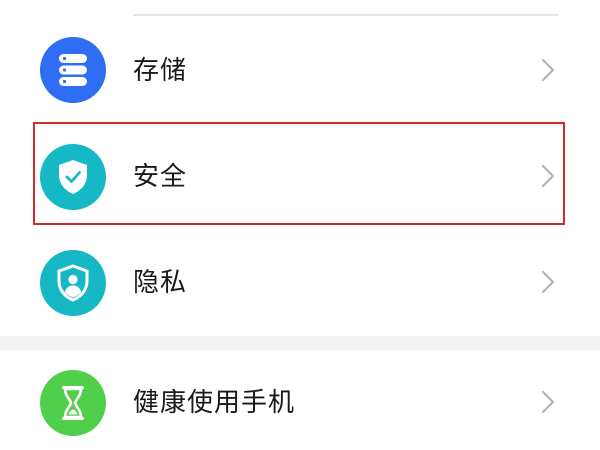 Image resolution: width=600 pixels, height=450 pixels. Describe the element at coordinates (73, 70) in the screenshot. I see `storage-icon` at that location.